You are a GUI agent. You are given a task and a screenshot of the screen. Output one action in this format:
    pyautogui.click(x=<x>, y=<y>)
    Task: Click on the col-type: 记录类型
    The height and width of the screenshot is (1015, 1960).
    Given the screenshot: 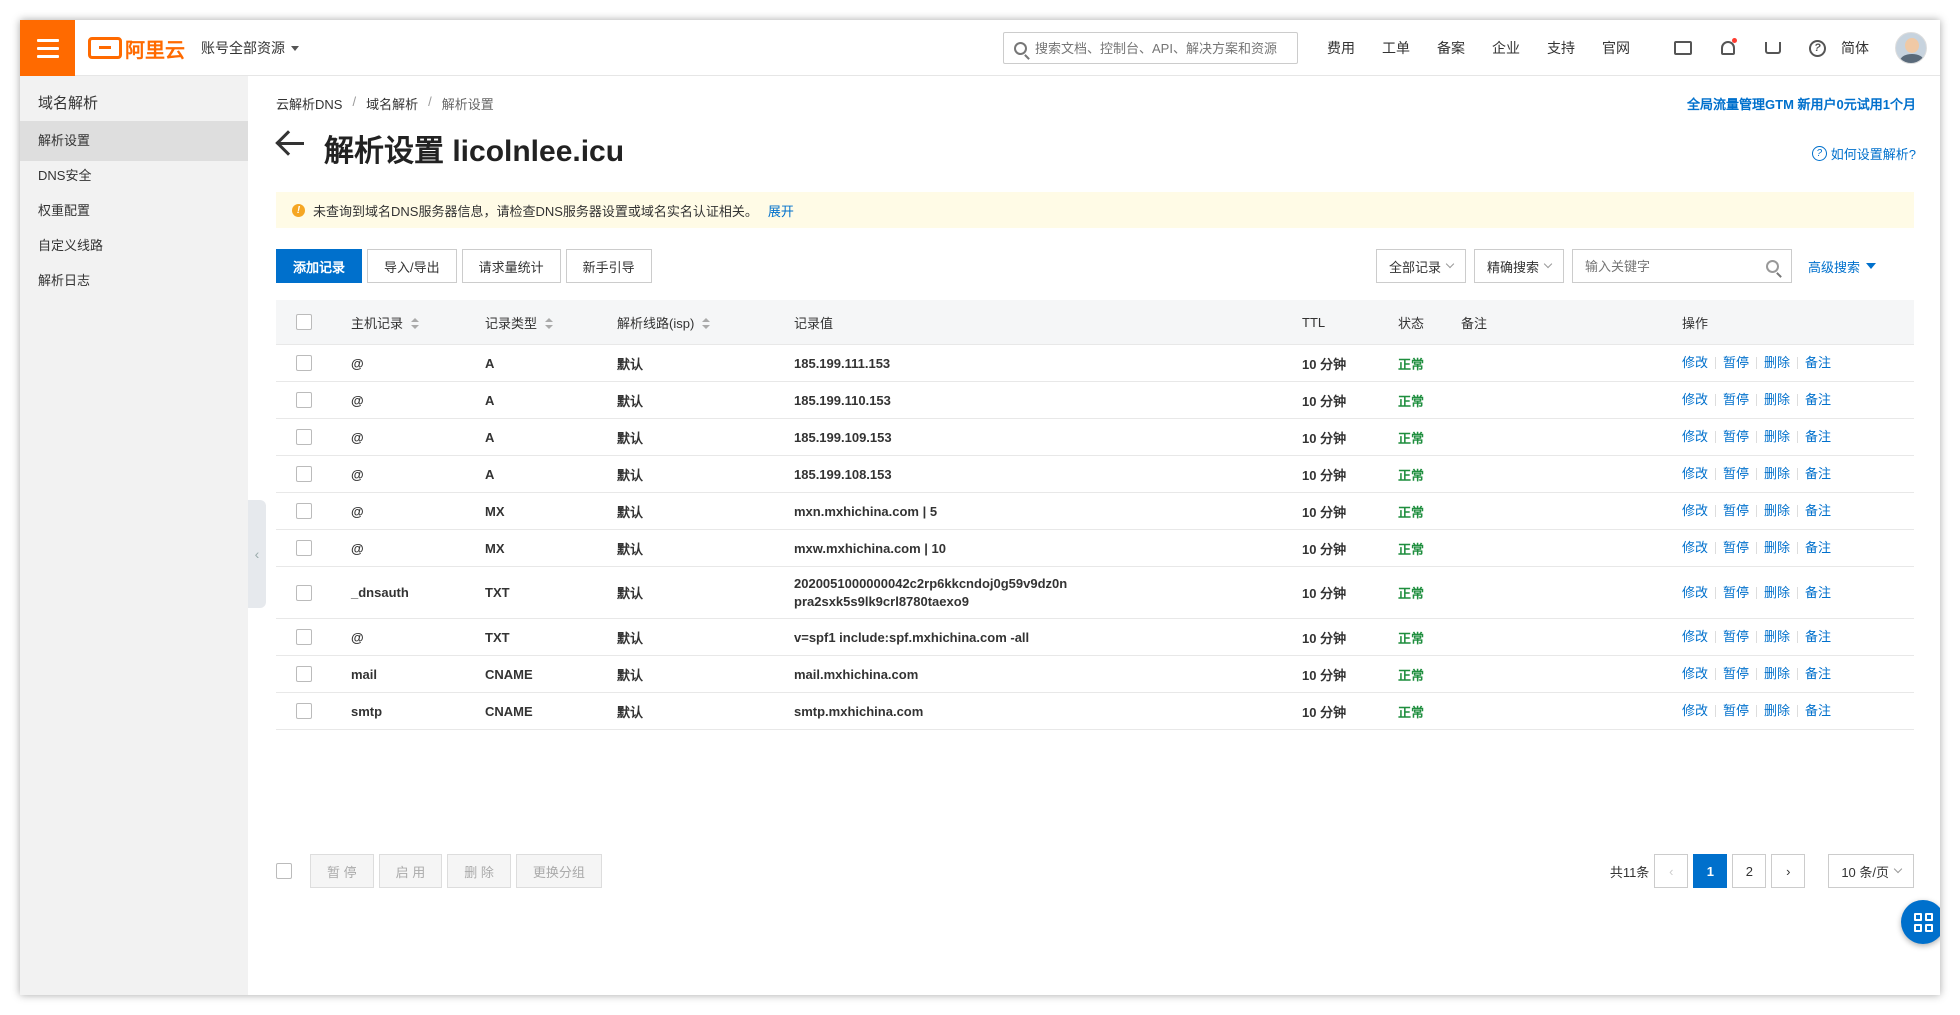 What is the action you would take?
    pyautogui.click(x=551, y=322)
    